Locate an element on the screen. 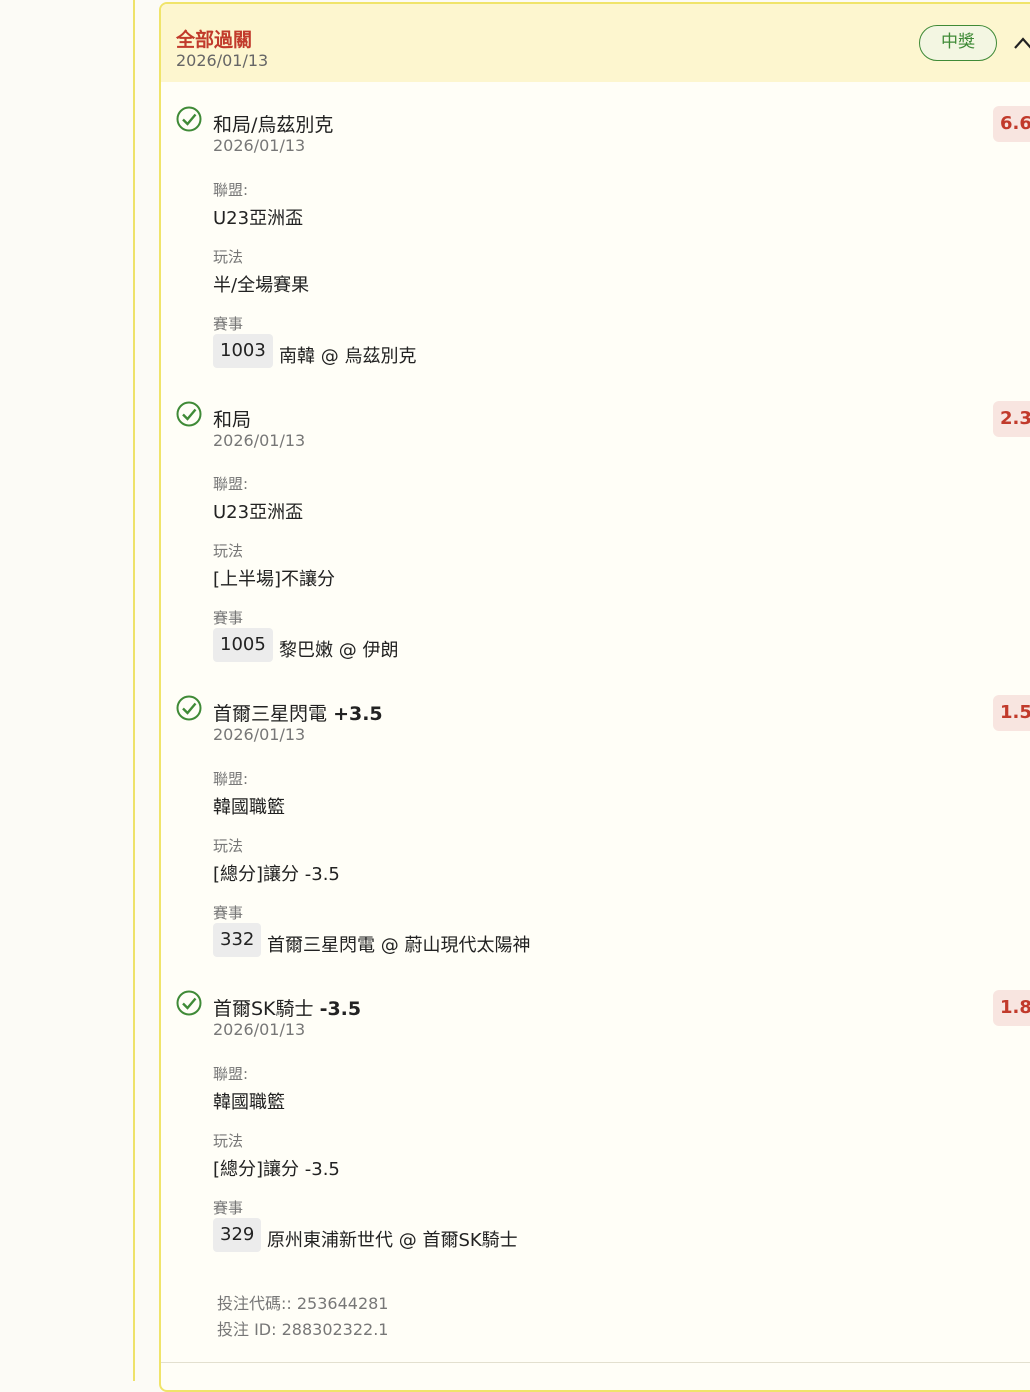 The image size is (1030, 1392). odds-badge: 2.35 is located at coordinates (1011, 419).